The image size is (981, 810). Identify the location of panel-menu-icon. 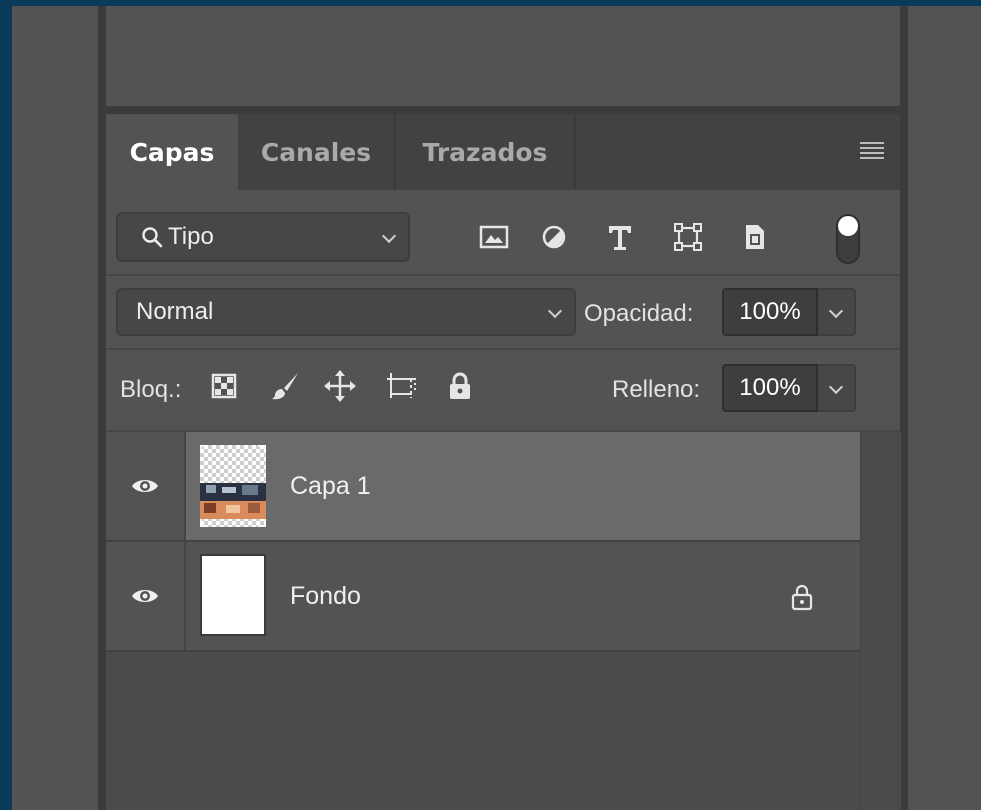
(872, 152).